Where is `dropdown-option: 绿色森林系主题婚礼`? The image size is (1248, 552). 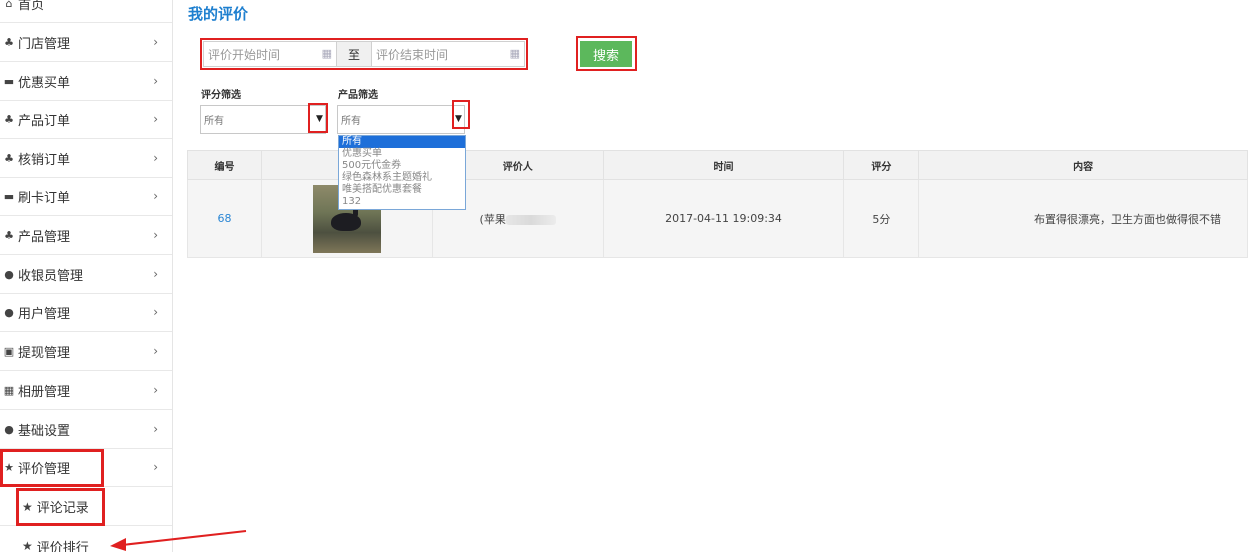
dropdown-option: 绿色森林系主题婚礼 is located at coordinates (402, 178).